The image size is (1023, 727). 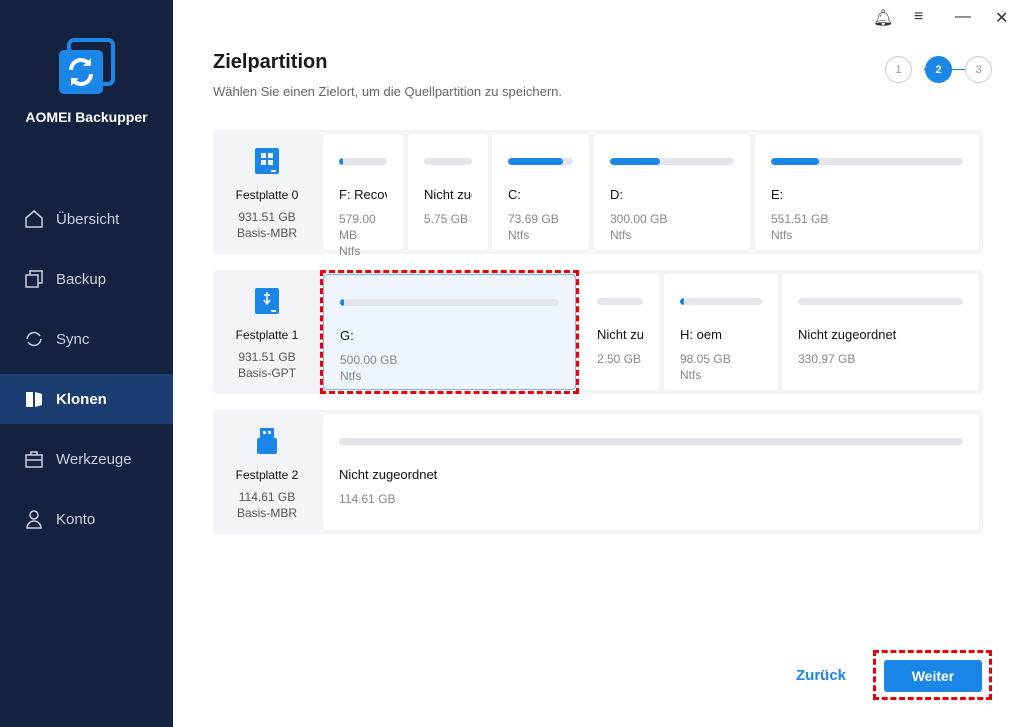 What do you see at coordinates (938, 69) in the screenshot?
I see `step-2: 2` at bounding box center [938, 69].